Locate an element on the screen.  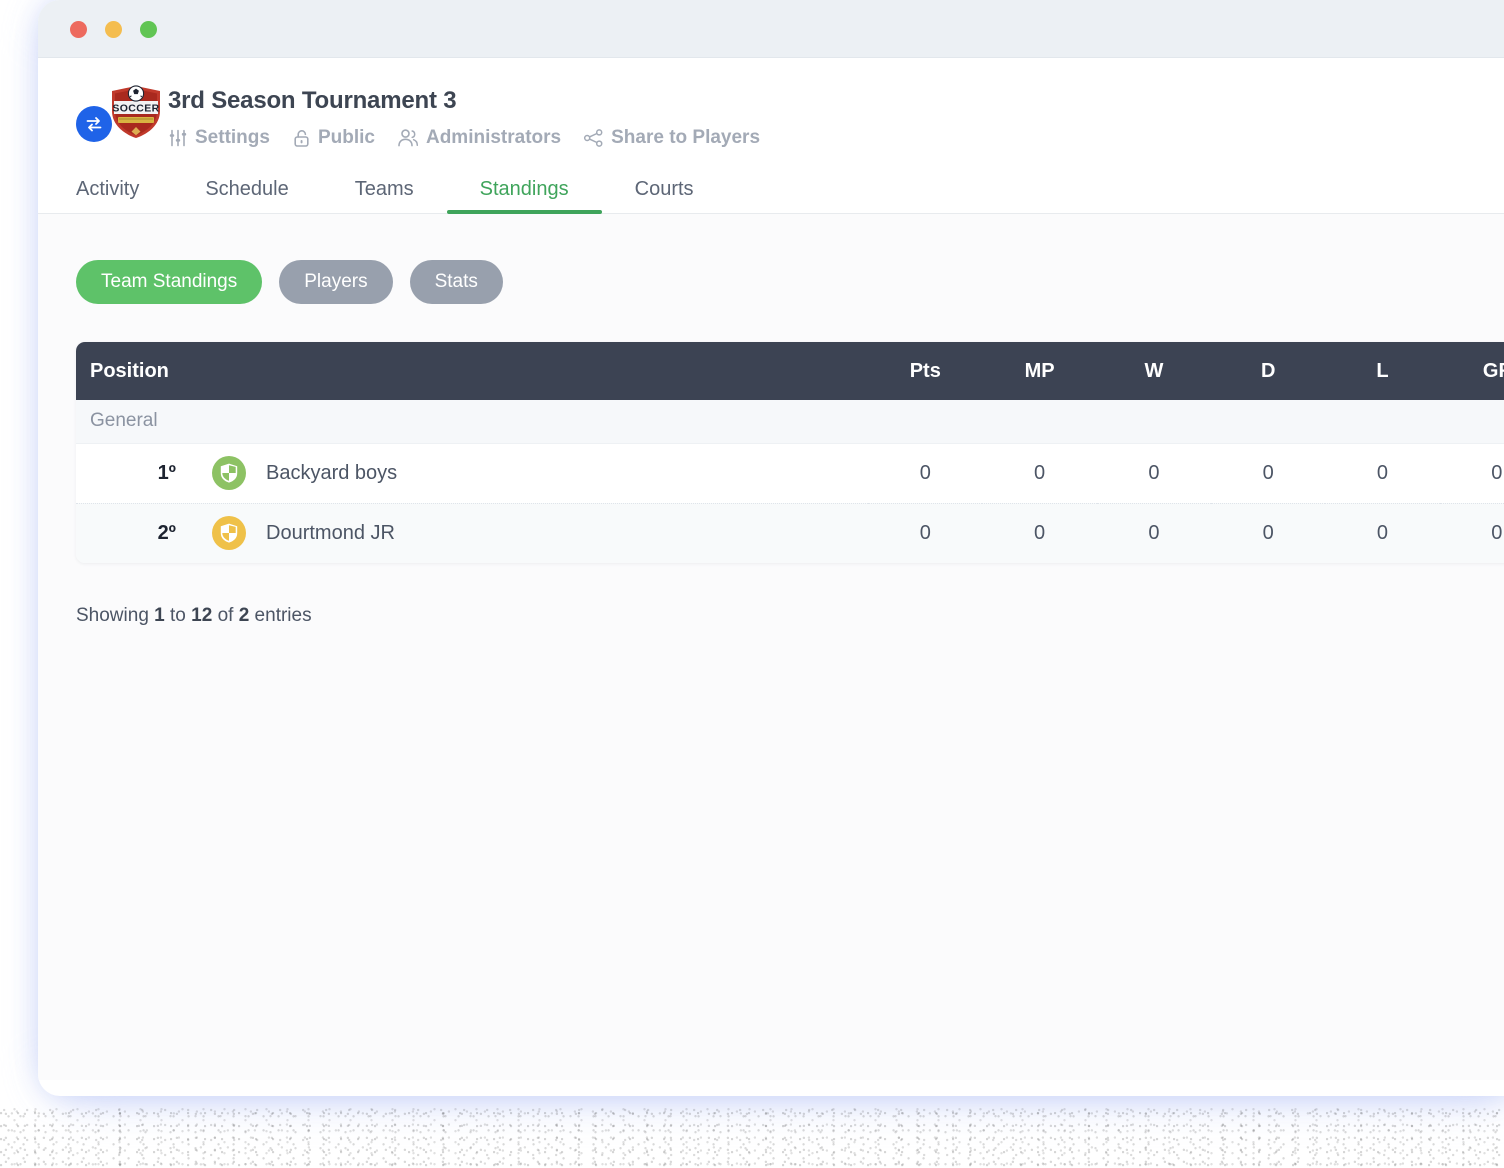
logo-group: SOCCER is located at coordinates (122, 117).